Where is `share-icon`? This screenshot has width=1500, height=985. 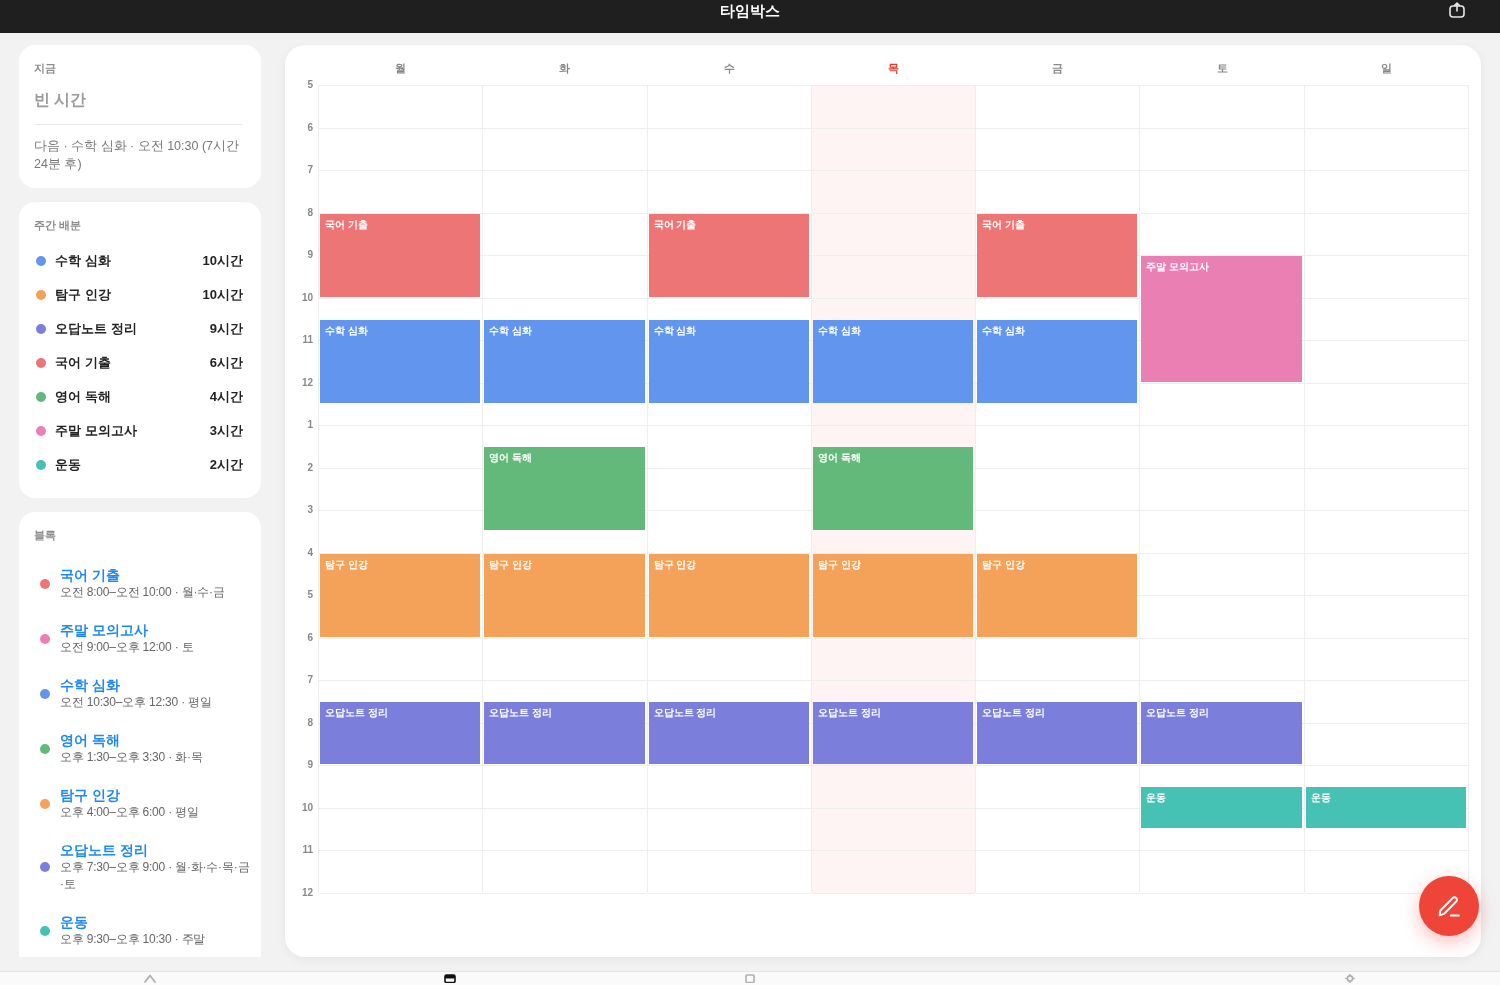 share-icon is located at coordinates (1457, 10).